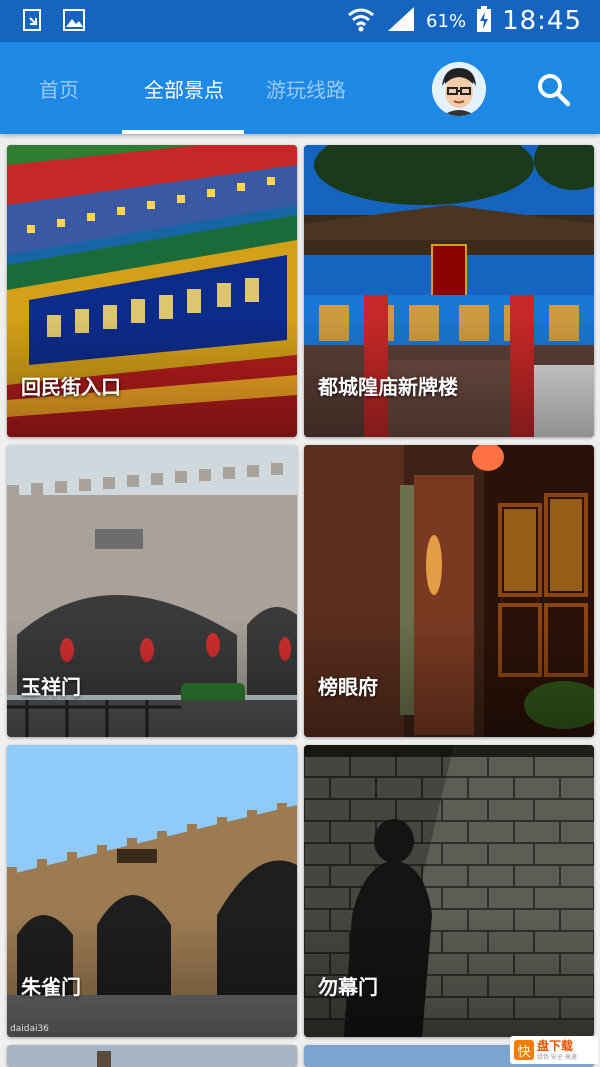  I want to click on avatar, so click(459, 89).